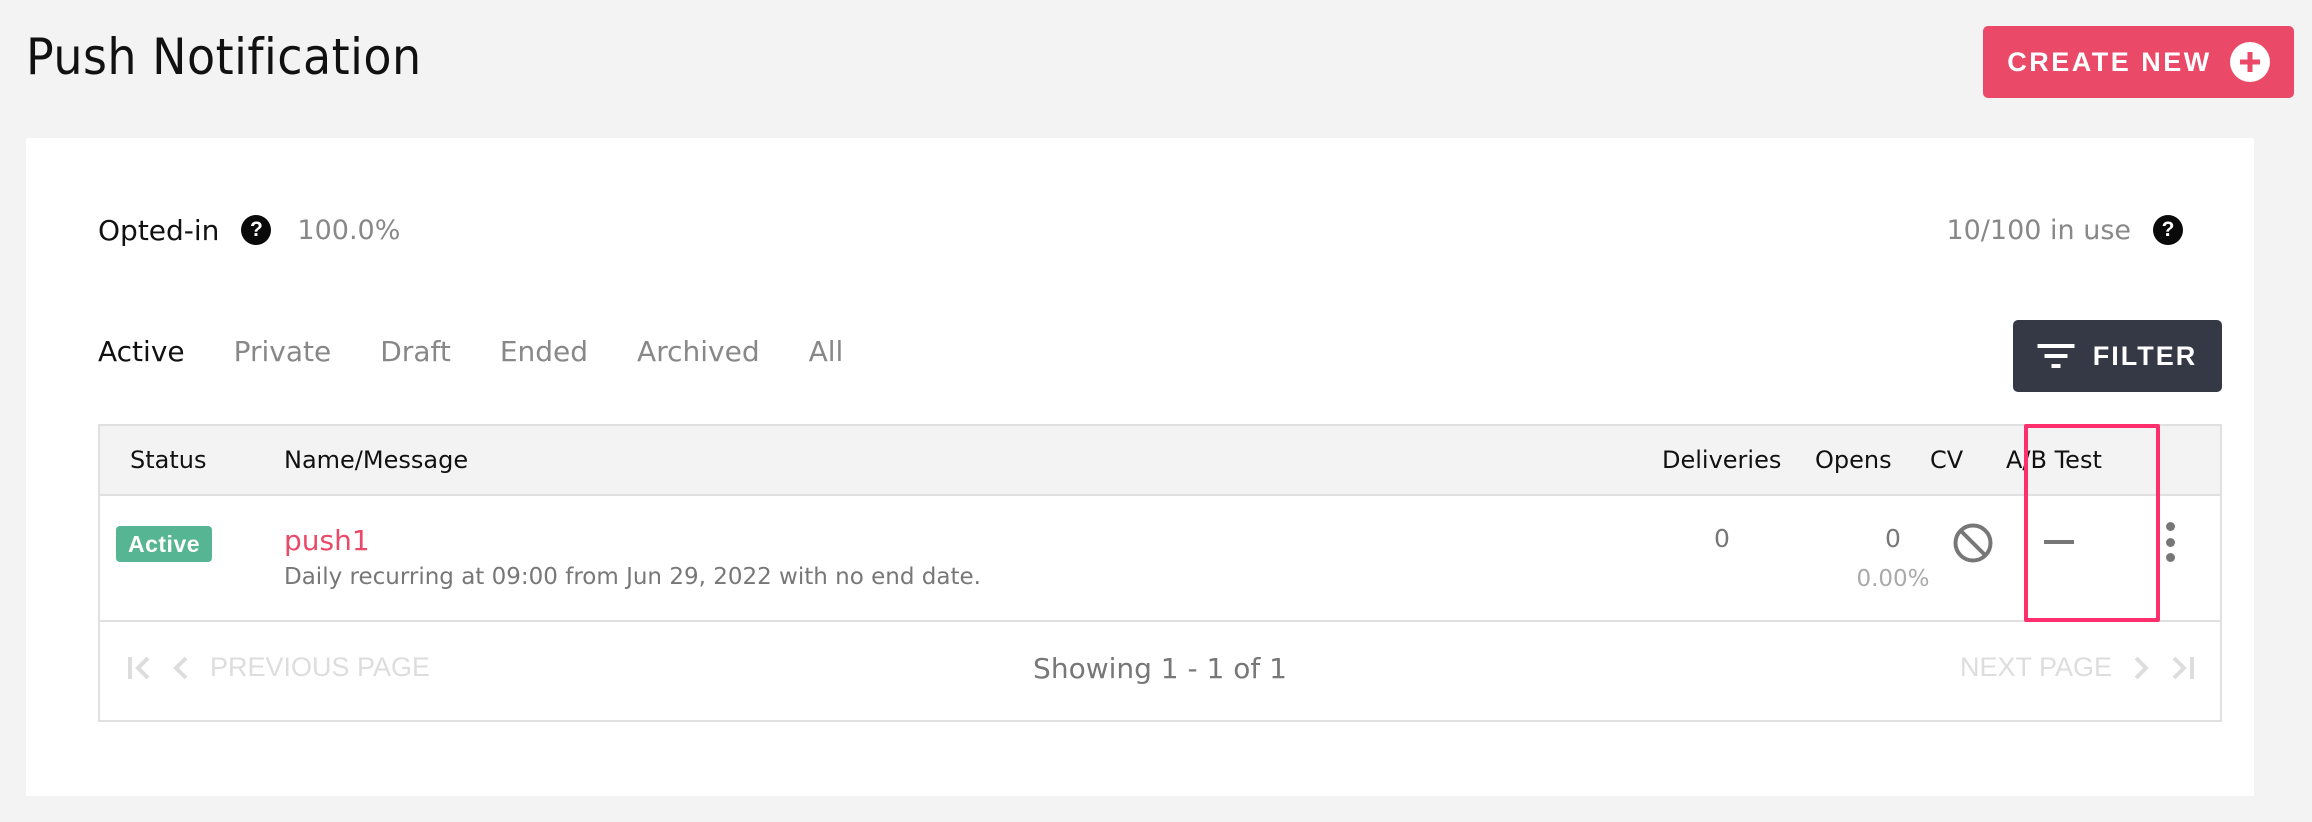 Image resolution: width=2312 pixels, height=822 pixels. Describe the element at coordinates (826, 352) in the screenshot. I see `tab-all: All` at that location.